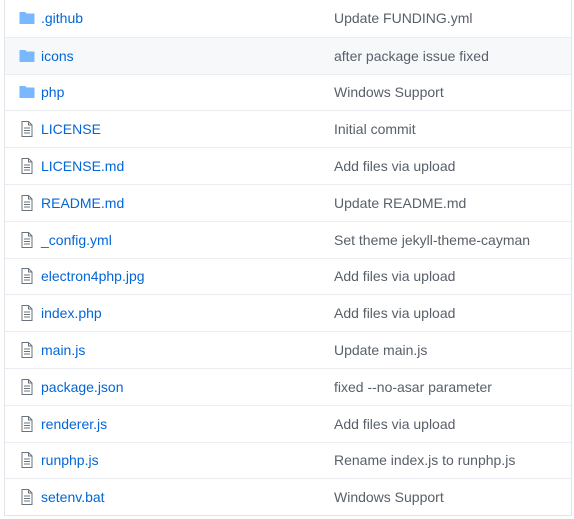 This screenshot has width=574, height=519. I want to click on file-name-link: icons, so click(57, 56).